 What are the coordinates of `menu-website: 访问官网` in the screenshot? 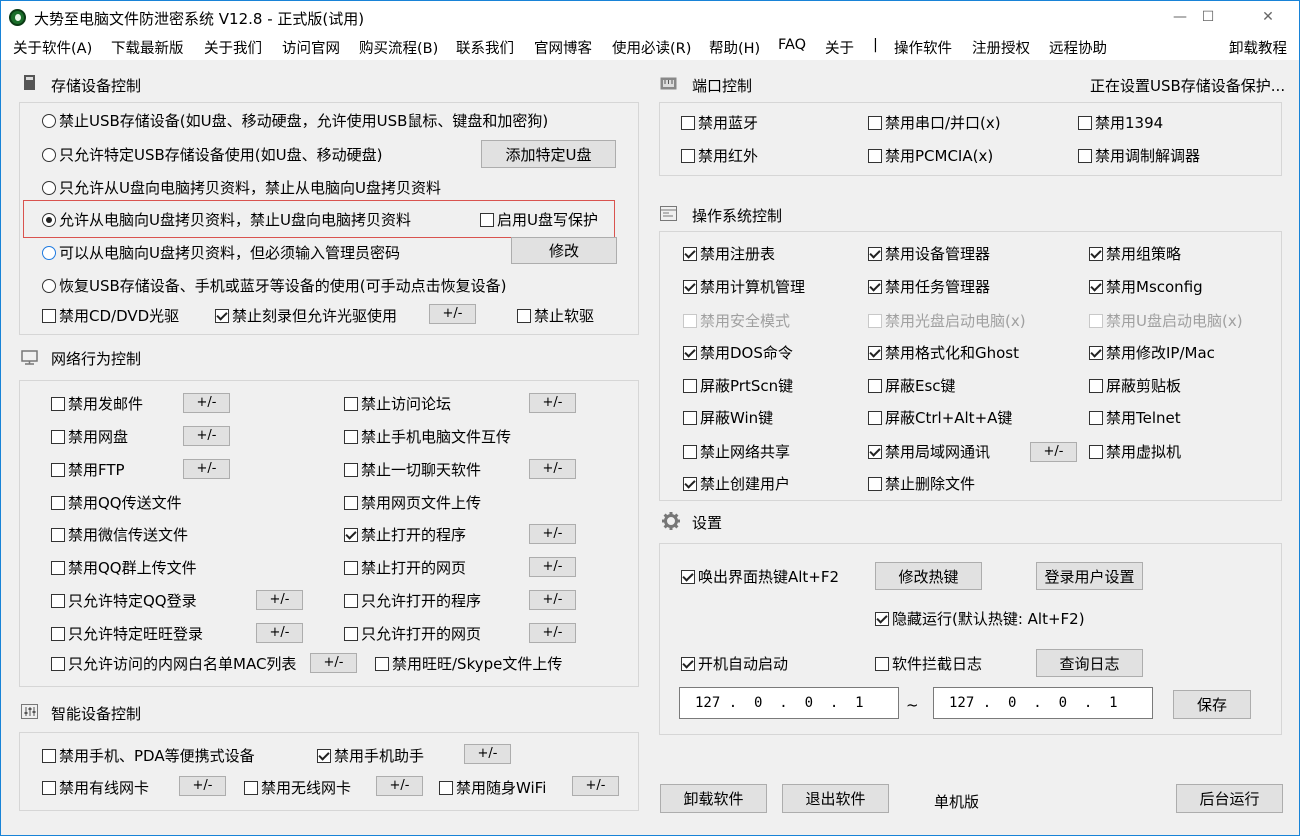 It's located at (311, 47).